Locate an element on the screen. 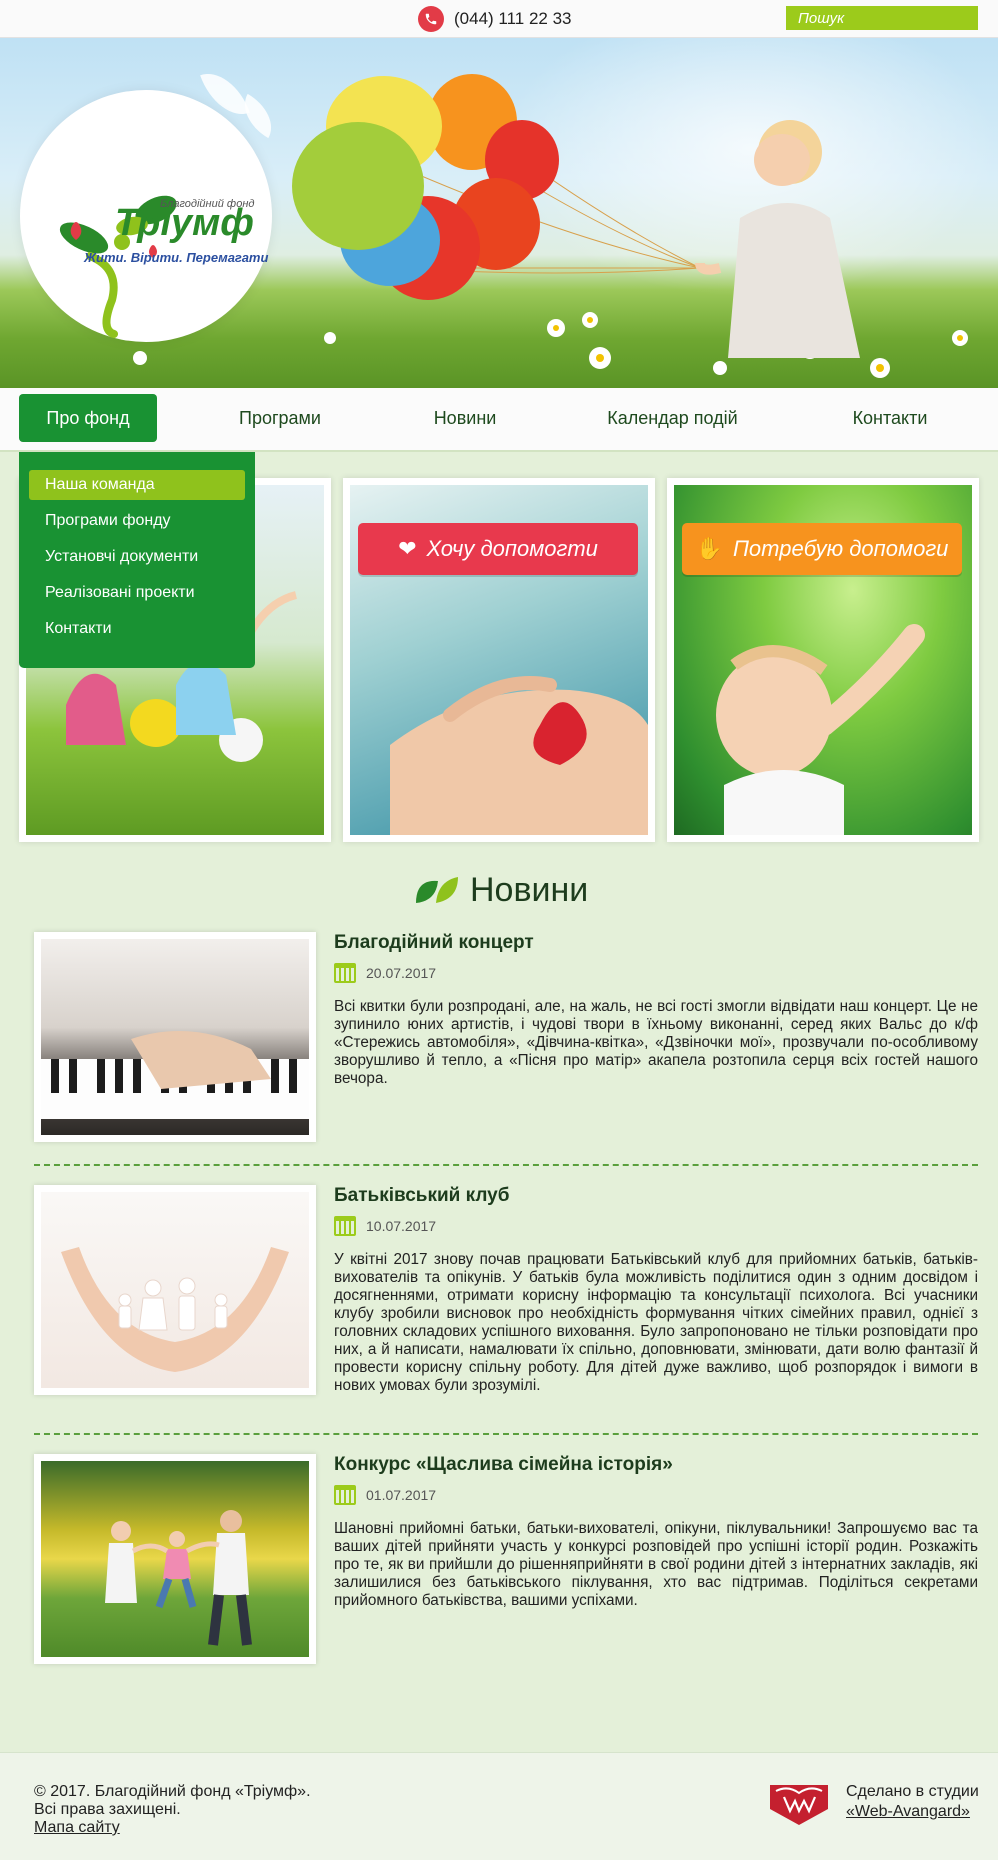  news-title: Батьківський клуб is located at coordinates (421, 1196).